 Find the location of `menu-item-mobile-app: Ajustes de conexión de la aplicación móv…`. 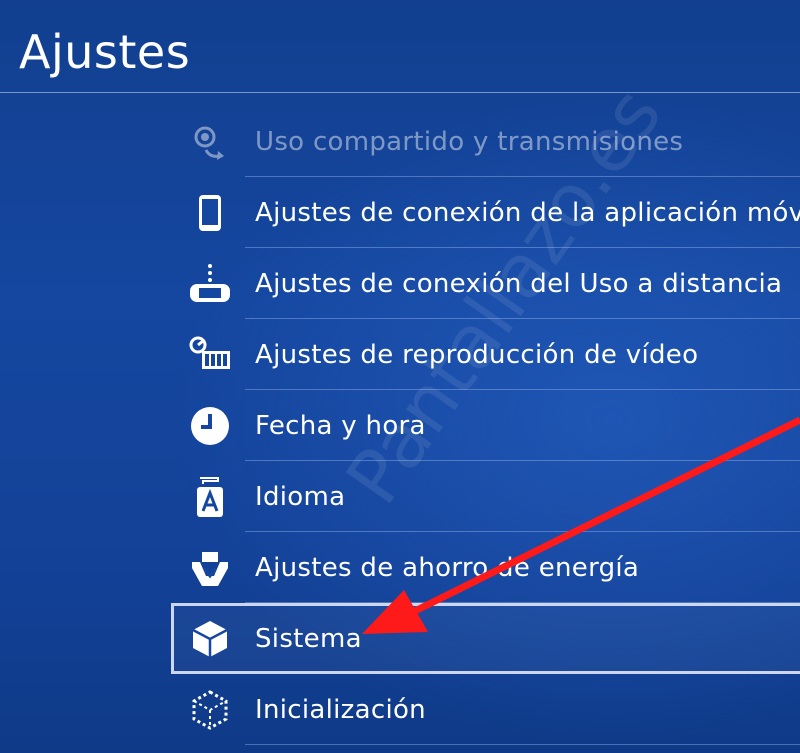

menu-item-mobile-app: Ajustes de conexión de la aplicación móv… is located at coordinates (400, 212).